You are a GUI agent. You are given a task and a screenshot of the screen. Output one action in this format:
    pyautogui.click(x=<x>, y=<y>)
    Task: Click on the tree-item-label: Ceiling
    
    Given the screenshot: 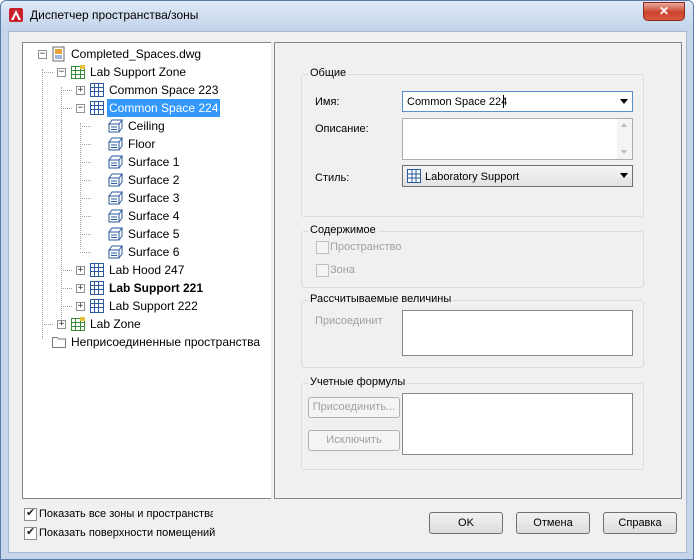 What is the action you would take?
    pyautogui.click(x=146, y=126)
    